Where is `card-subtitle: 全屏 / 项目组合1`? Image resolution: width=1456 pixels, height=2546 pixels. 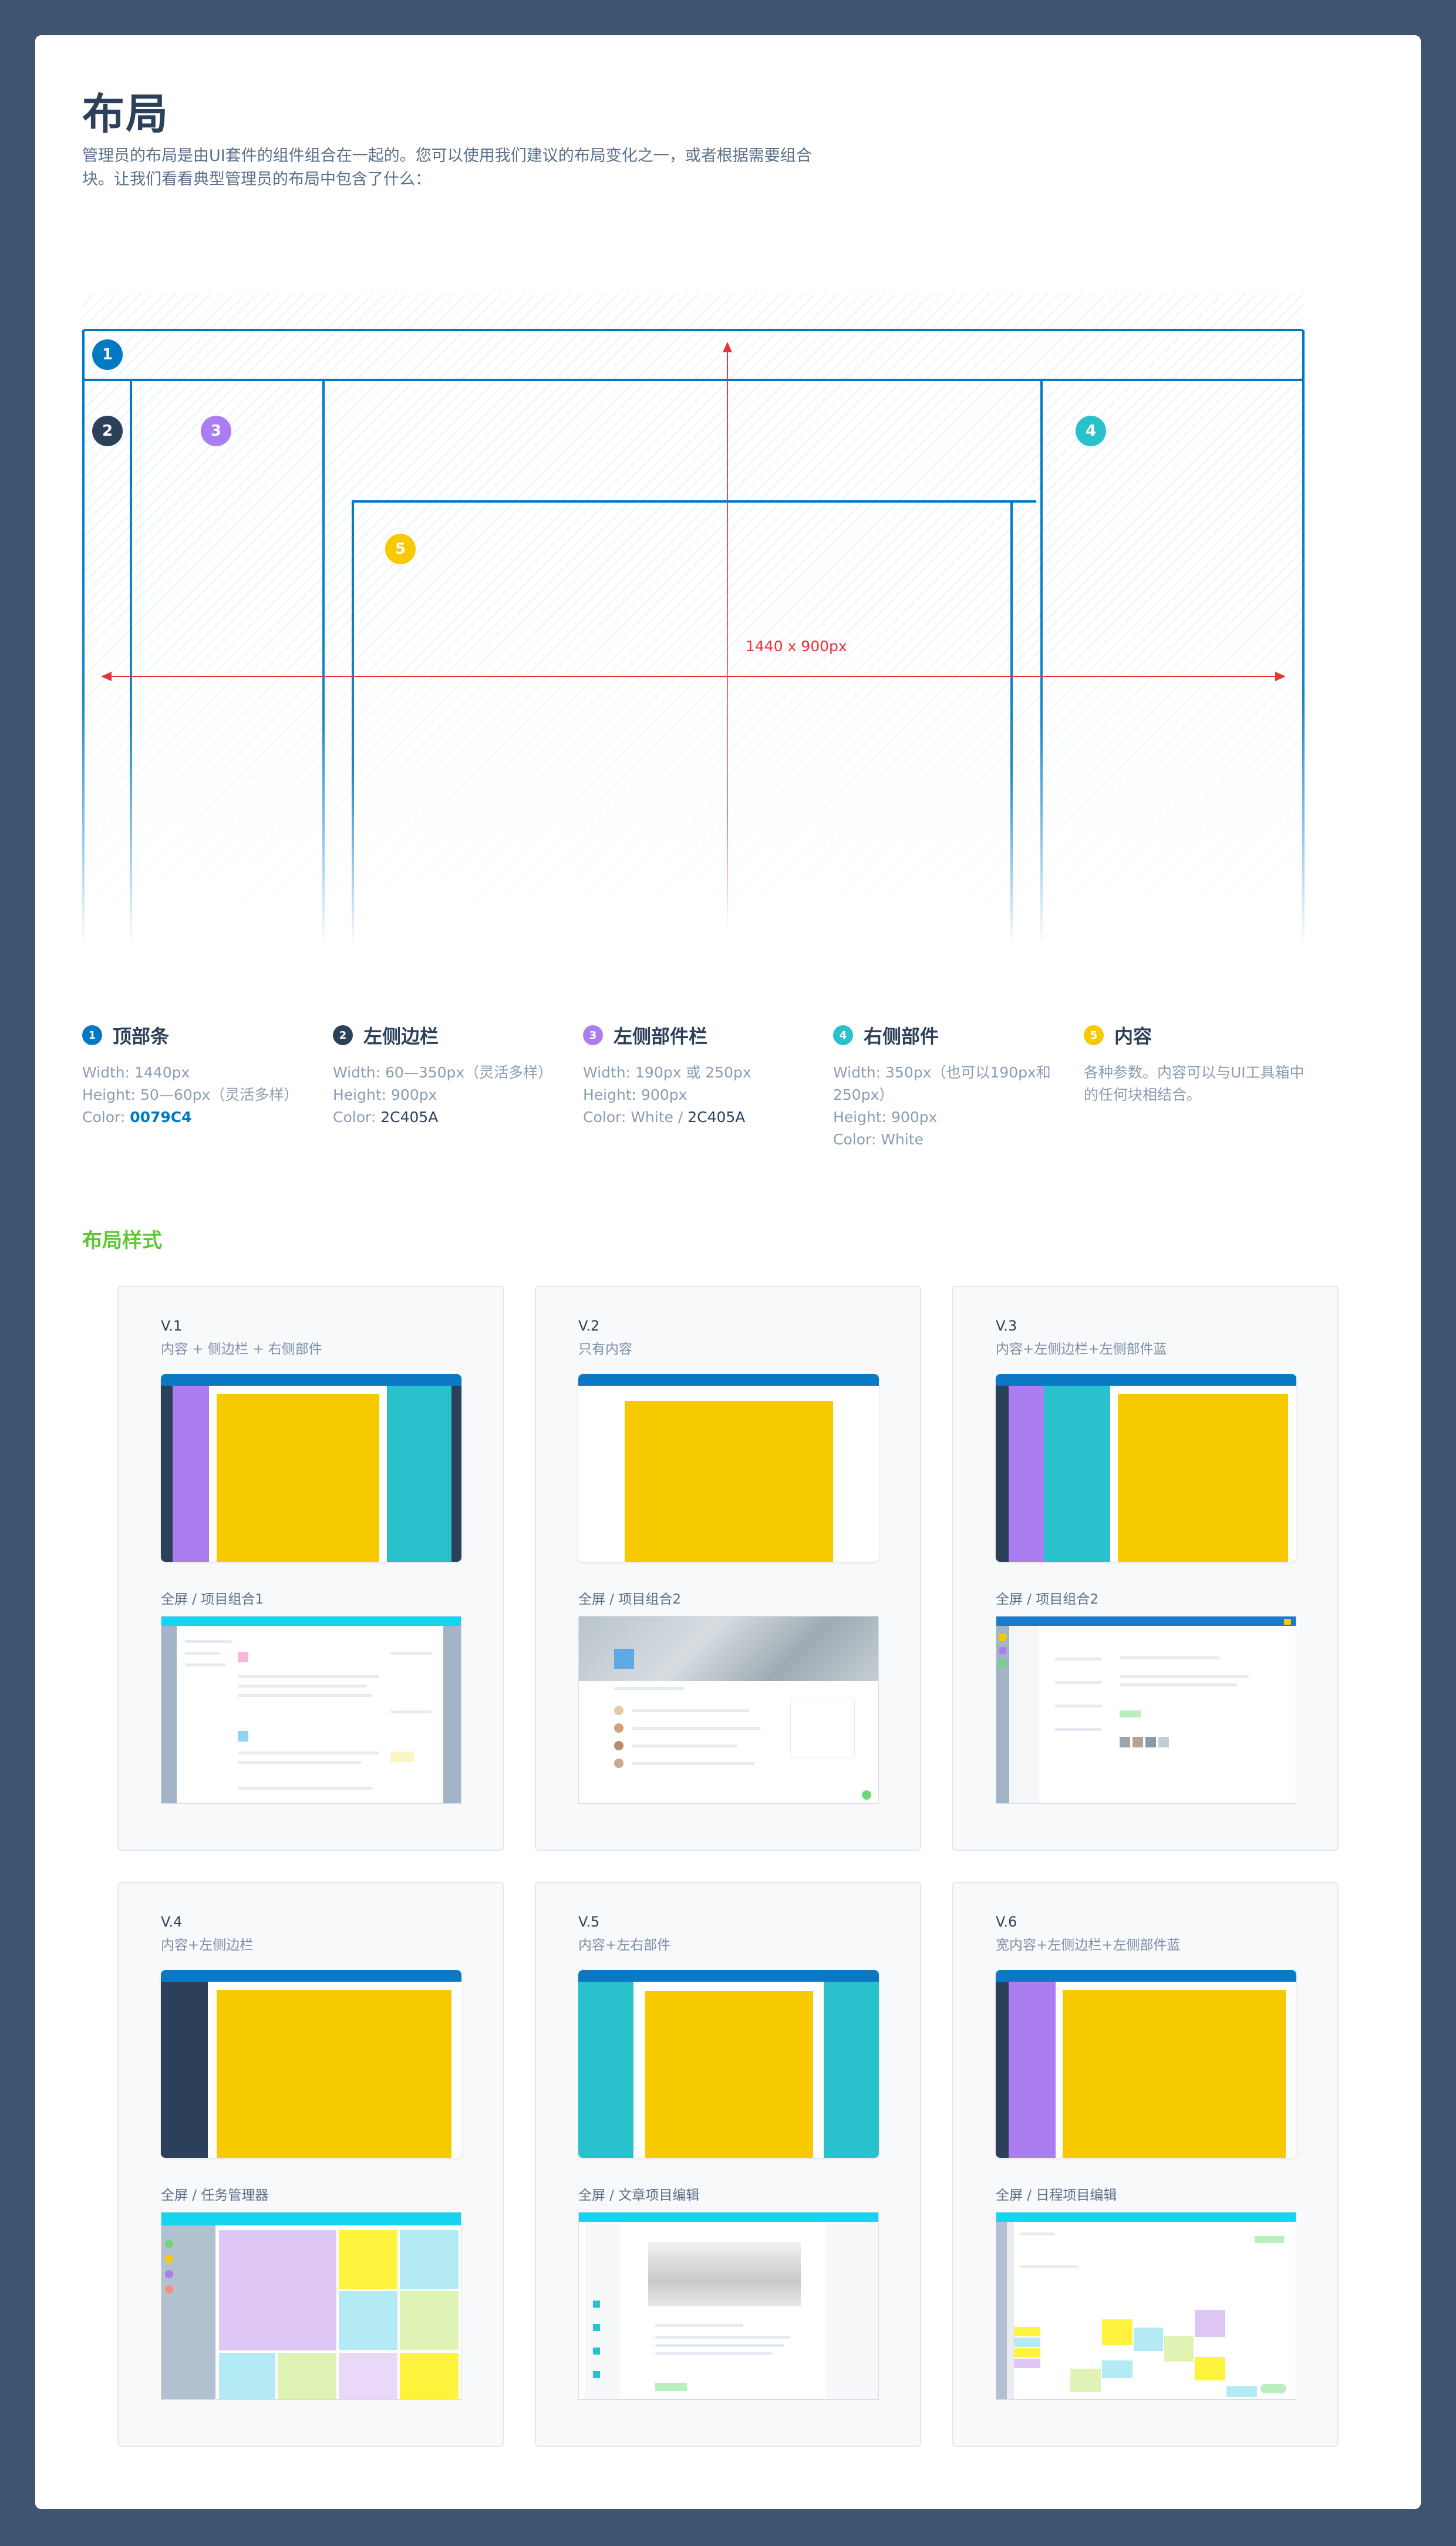
card-subtitle: 全屏 / 项目组合1 is located at coordinates (212, 1600).